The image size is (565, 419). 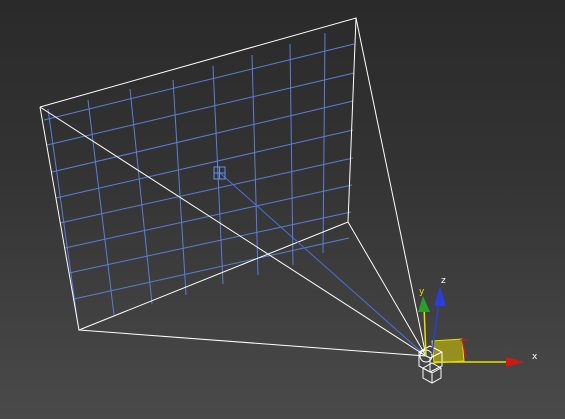 I want to click on x-axis-label: x, so click(x=535, y=357).